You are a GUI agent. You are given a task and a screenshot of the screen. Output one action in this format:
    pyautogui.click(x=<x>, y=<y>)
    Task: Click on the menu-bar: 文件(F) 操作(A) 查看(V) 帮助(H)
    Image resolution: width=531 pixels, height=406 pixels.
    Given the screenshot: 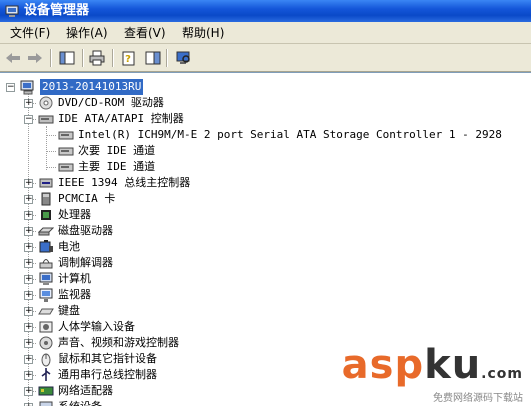 What is the action you would take?
    pyautogui.click(x=265, y=33)
    